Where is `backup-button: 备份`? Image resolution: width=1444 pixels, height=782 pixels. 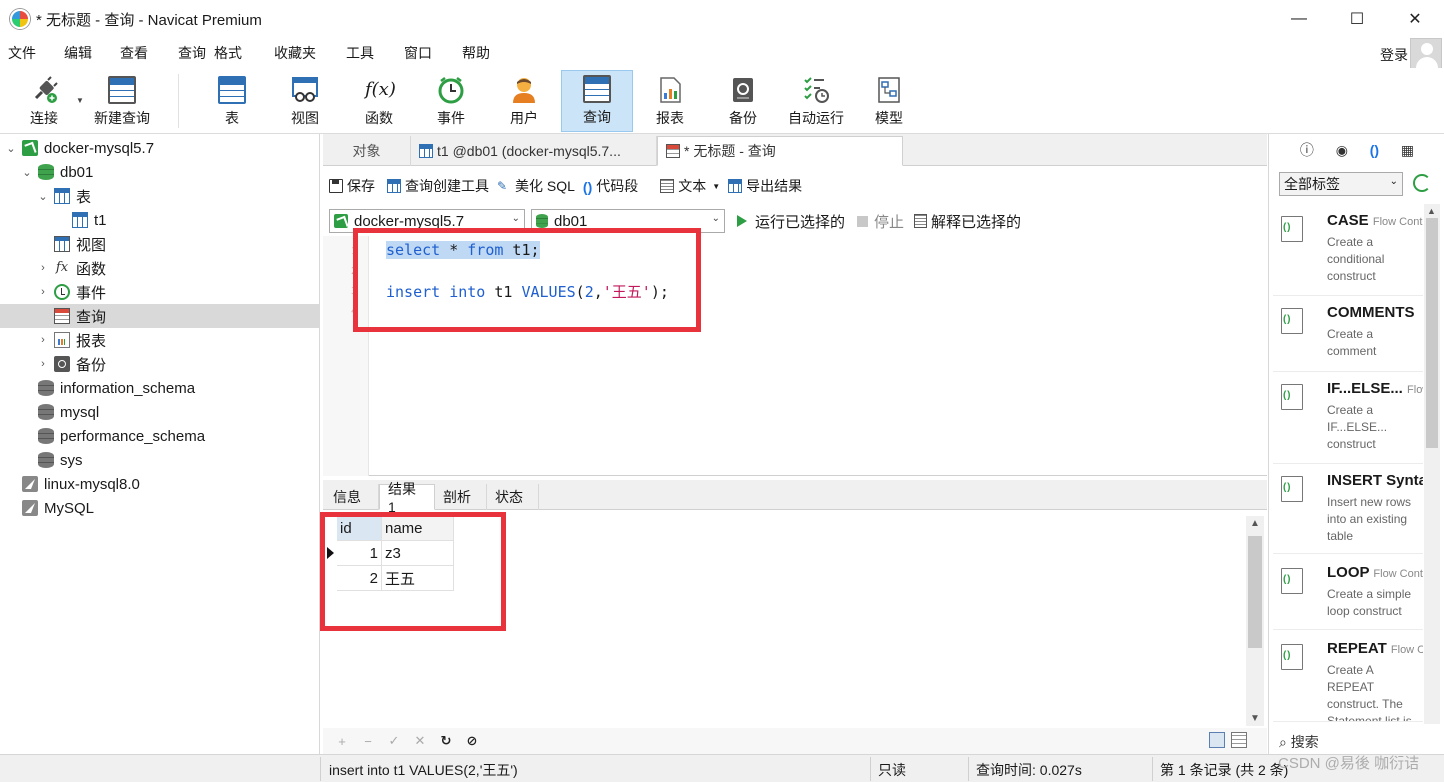
backup-button: 备份 is located at coordinates (743, 101).